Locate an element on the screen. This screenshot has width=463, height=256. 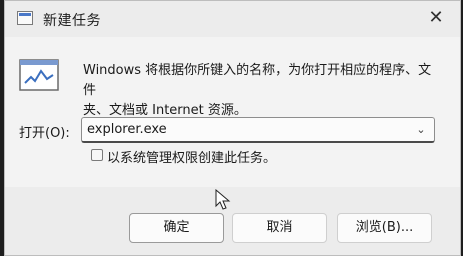
close-icon: ✕ is located at coordinates (436, 18).